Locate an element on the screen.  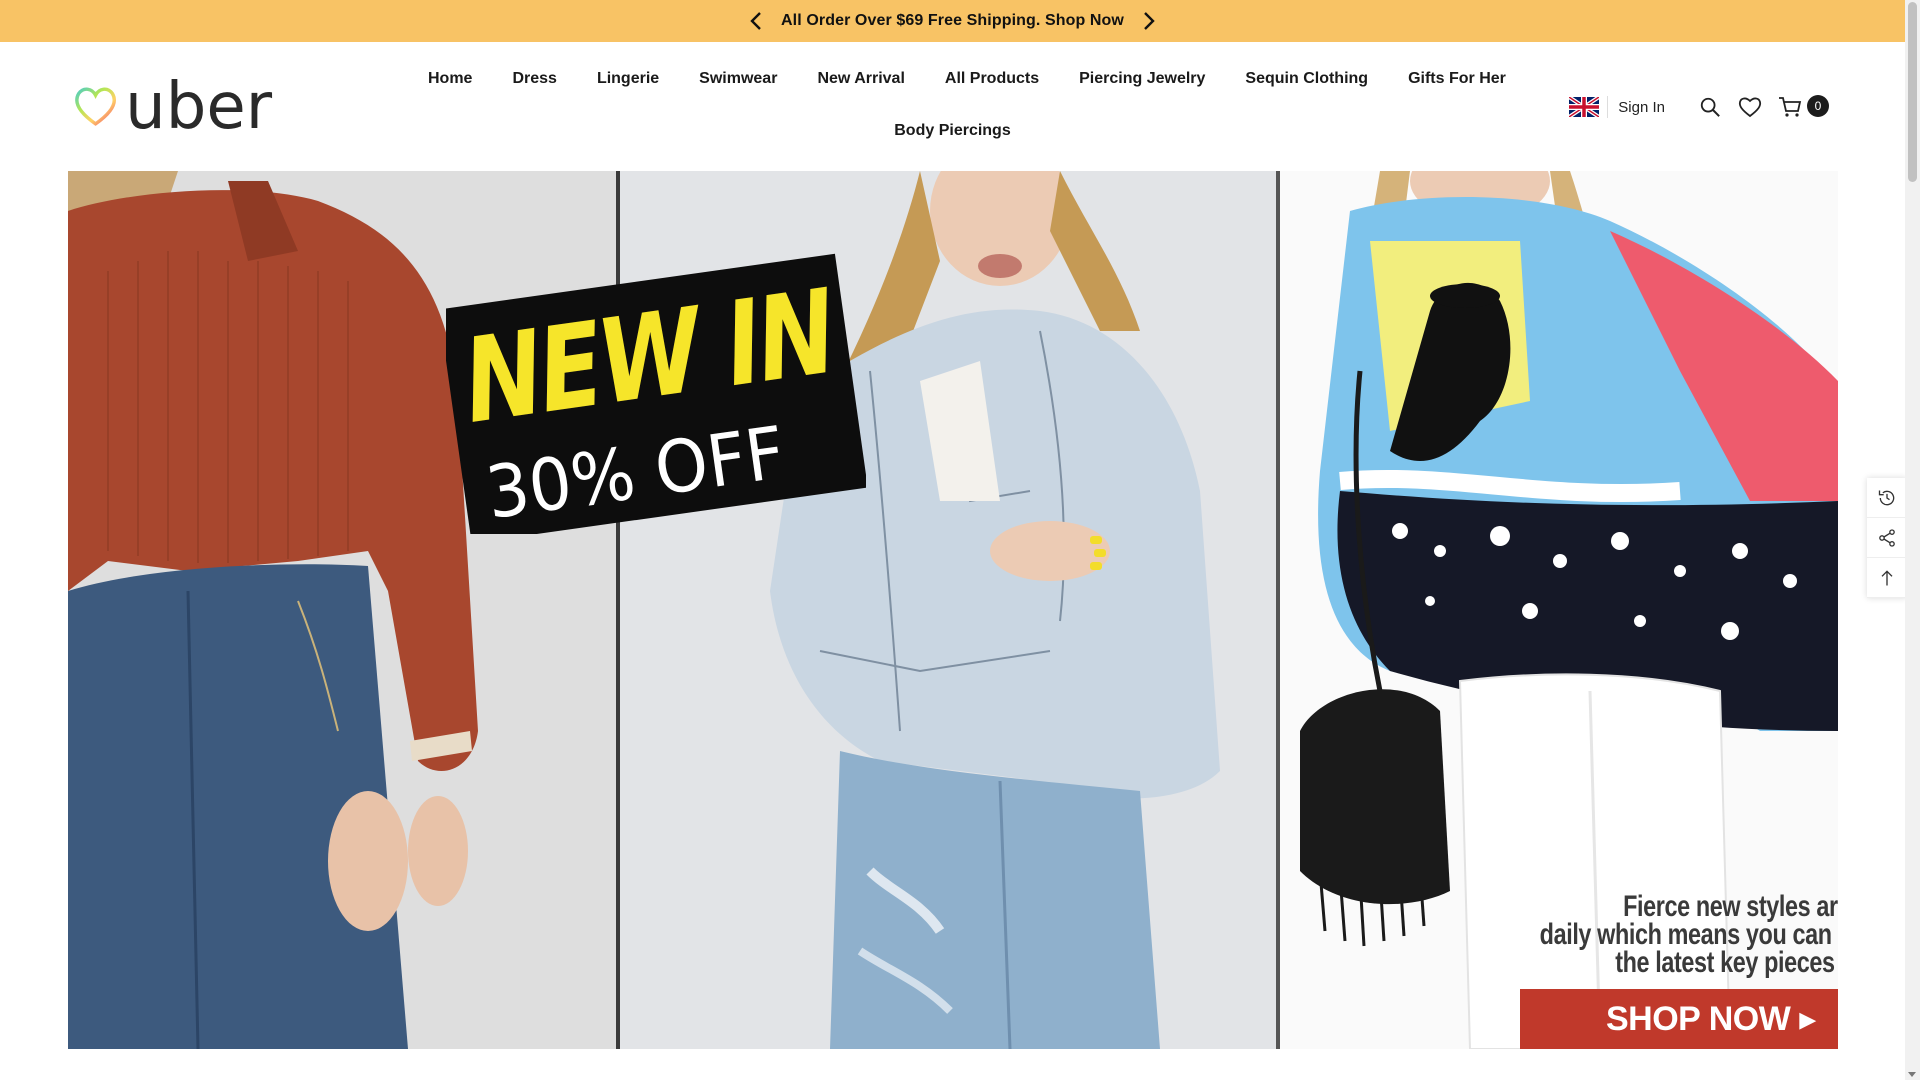
new-in-promo-badge: NEW IN 30% OFF is located at coordinates (656, 393).